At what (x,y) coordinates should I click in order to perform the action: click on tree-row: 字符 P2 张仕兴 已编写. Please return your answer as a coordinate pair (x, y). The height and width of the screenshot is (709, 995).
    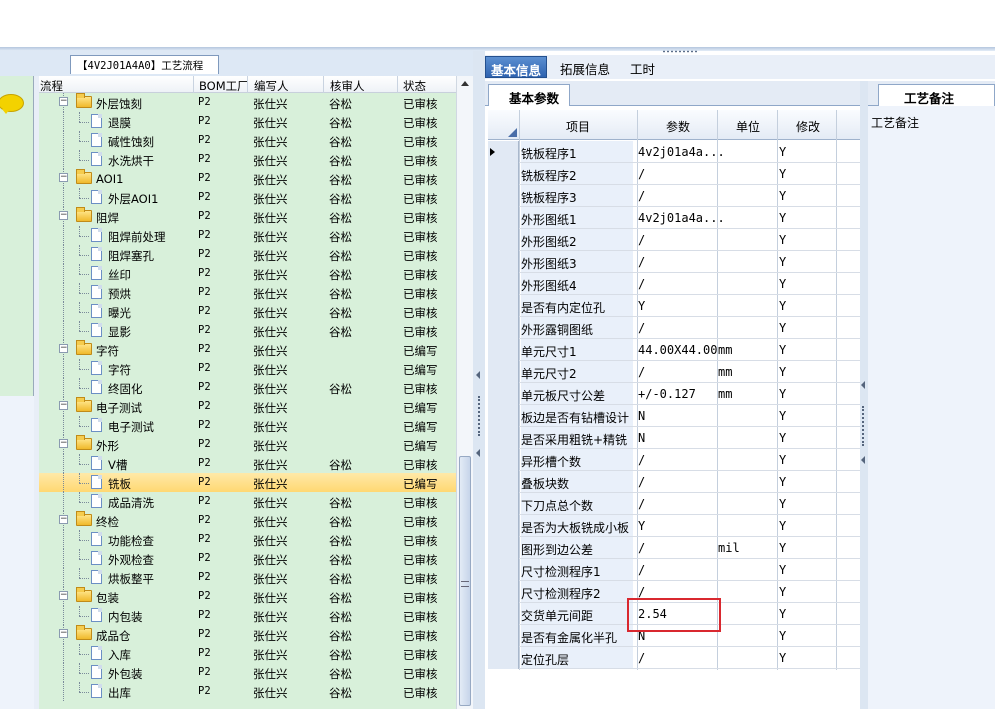
    Looking at the image, I should click on (247, 368).